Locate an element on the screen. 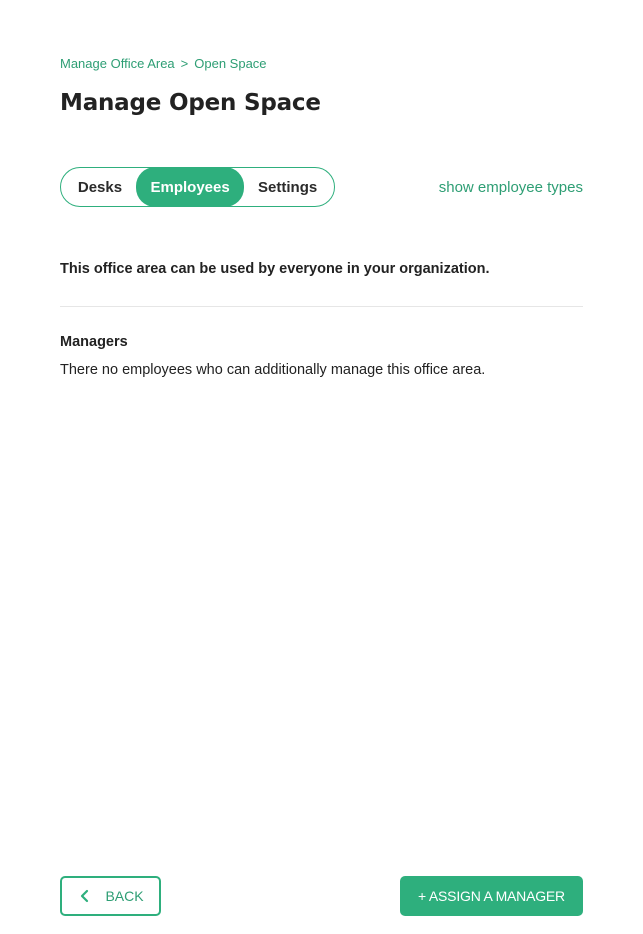 Image resolution: width=643 pixels, height=934 pixels. assign-manager-button: + ASSIGN A MANAGER is located at coordinates (491, 896).